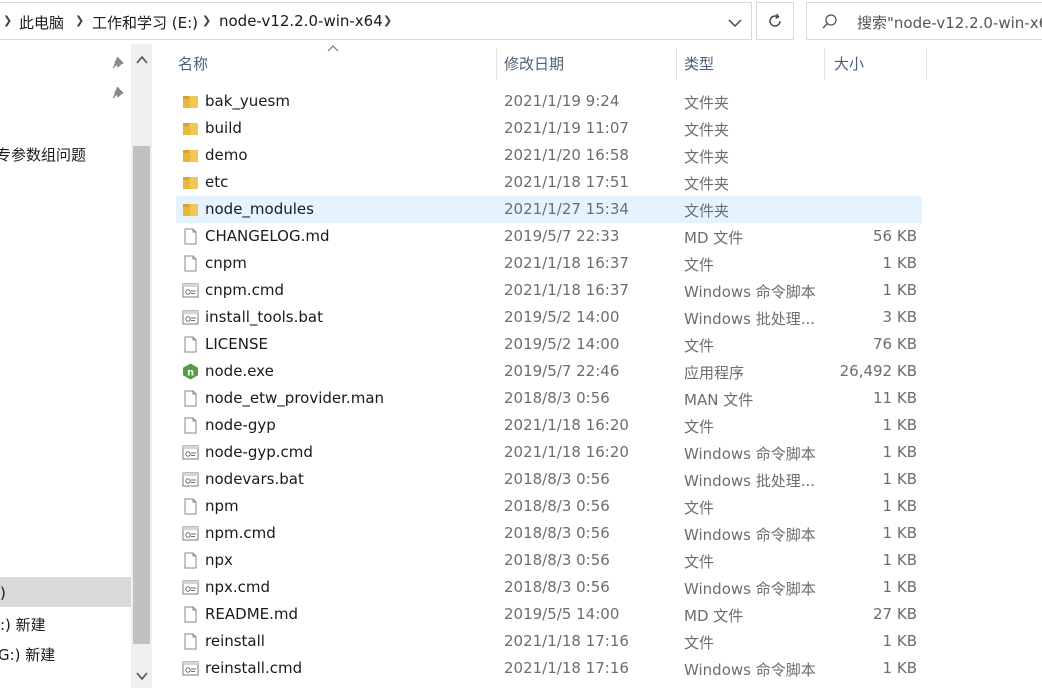  What do you see at coordinates (566, 182) in the screenshot?
I see `file-date: 2021/1/18 17:51` at bounding box center [566, 182].